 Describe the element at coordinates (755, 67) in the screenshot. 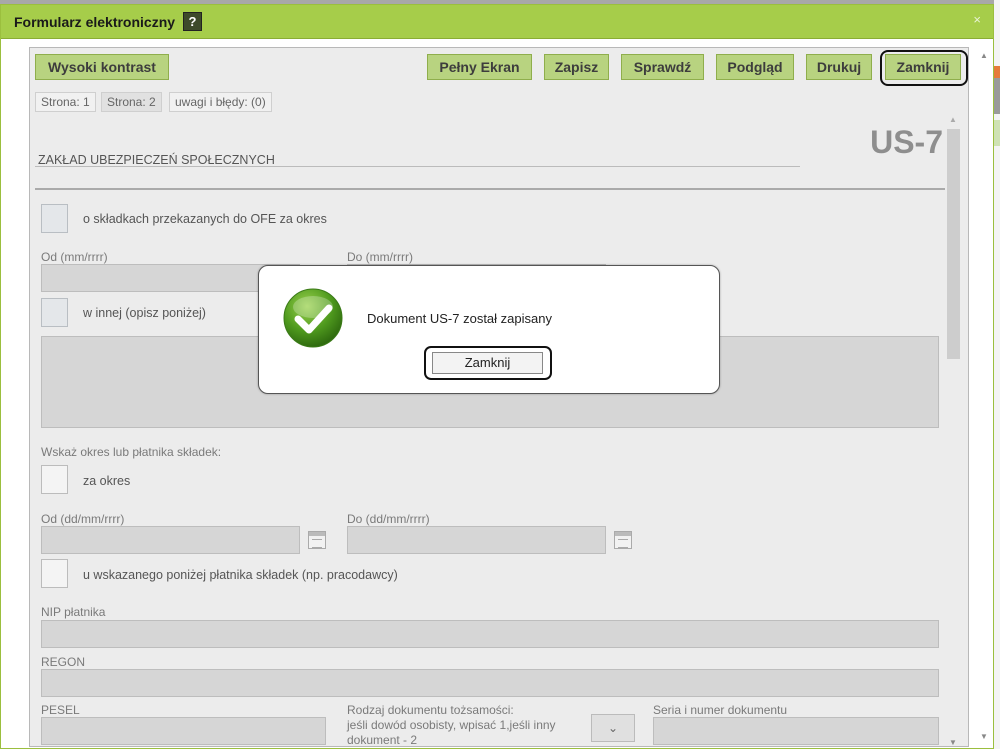

I see `preview-button: Podgląd` at that location.